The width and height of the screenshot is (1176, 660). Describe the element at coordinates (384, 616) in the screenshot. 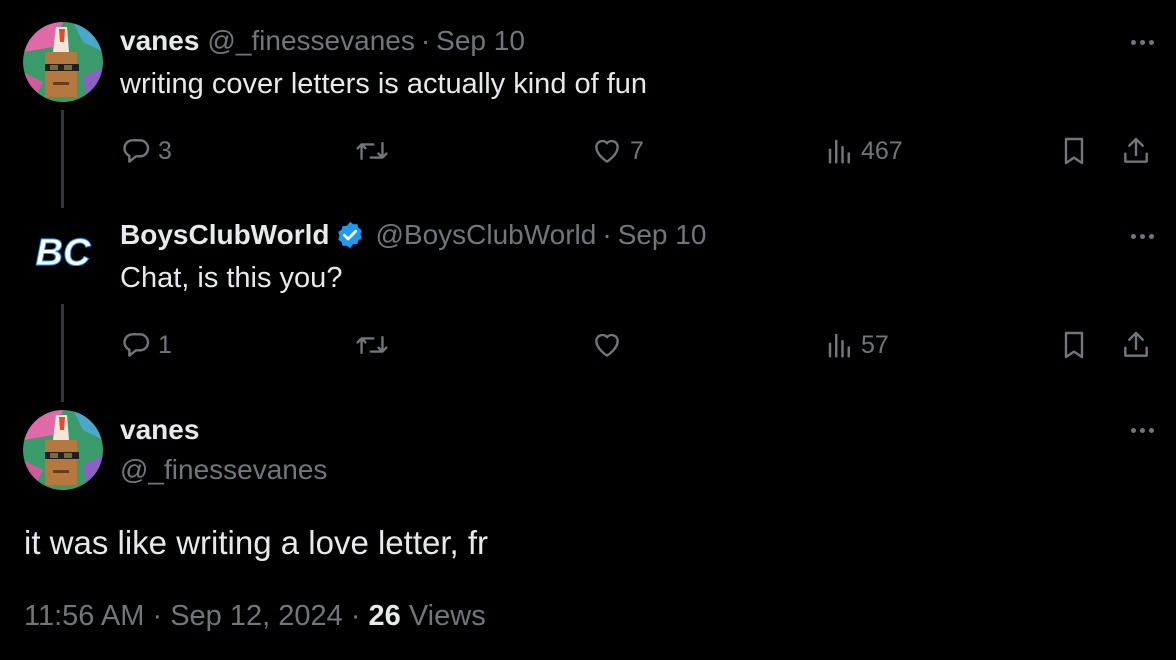

I see `views-count: 26` at that location.